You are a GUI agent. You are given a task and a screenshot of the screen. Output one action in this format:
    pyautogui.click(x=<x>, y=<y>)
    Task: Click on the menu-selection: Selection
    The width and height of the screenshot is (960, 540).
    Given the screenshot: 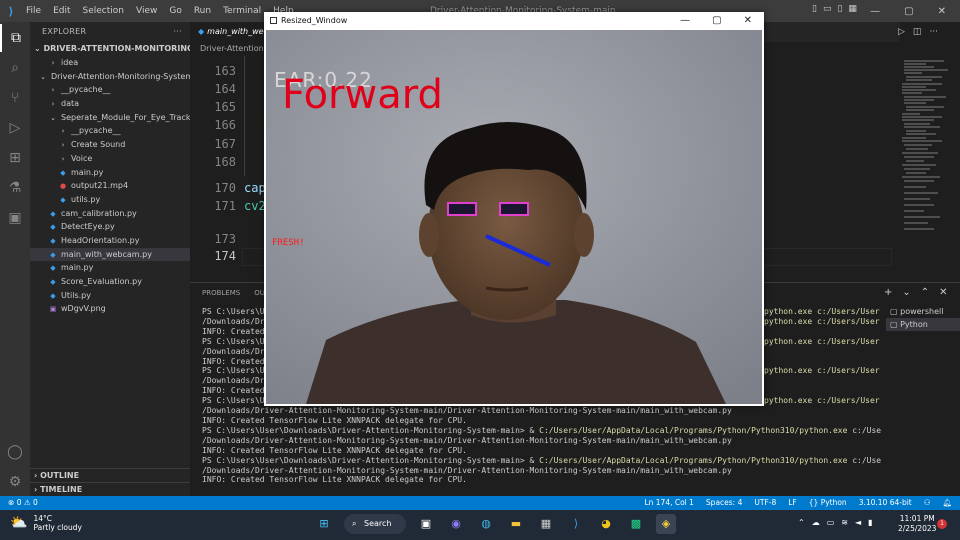 What is the action you would take?
    pyautogui.click(x=103, y=11)
    